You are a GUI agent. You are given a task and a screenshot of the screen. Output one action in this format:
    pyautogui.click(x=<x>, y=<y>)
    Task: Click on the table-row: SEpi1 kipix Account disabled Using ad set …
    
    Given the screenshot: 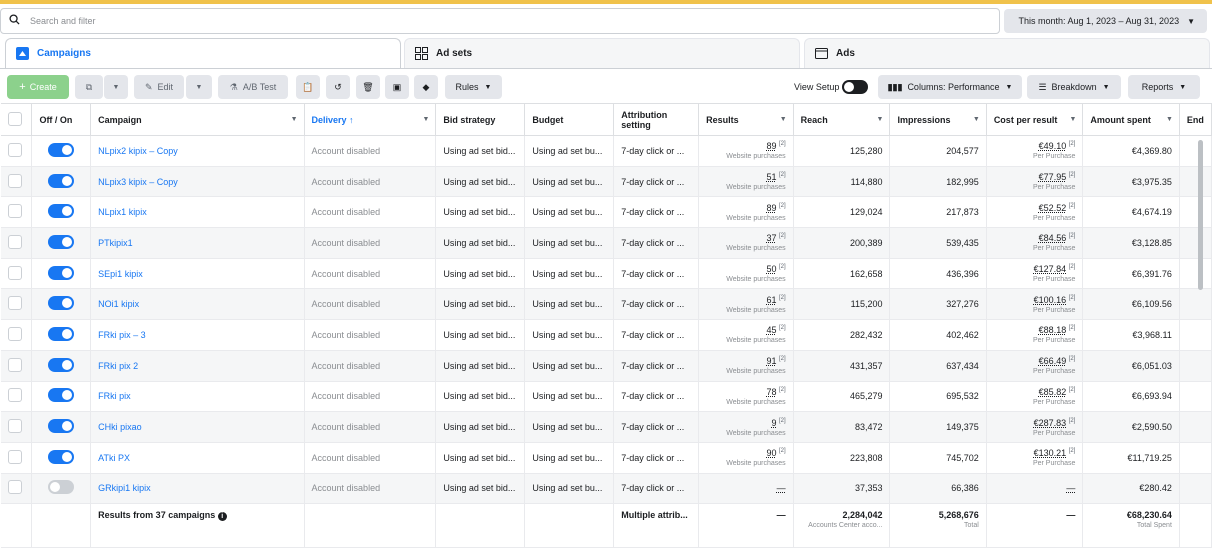 What is the action you would take?
    pyautogui.click(x=606, y=274)
    